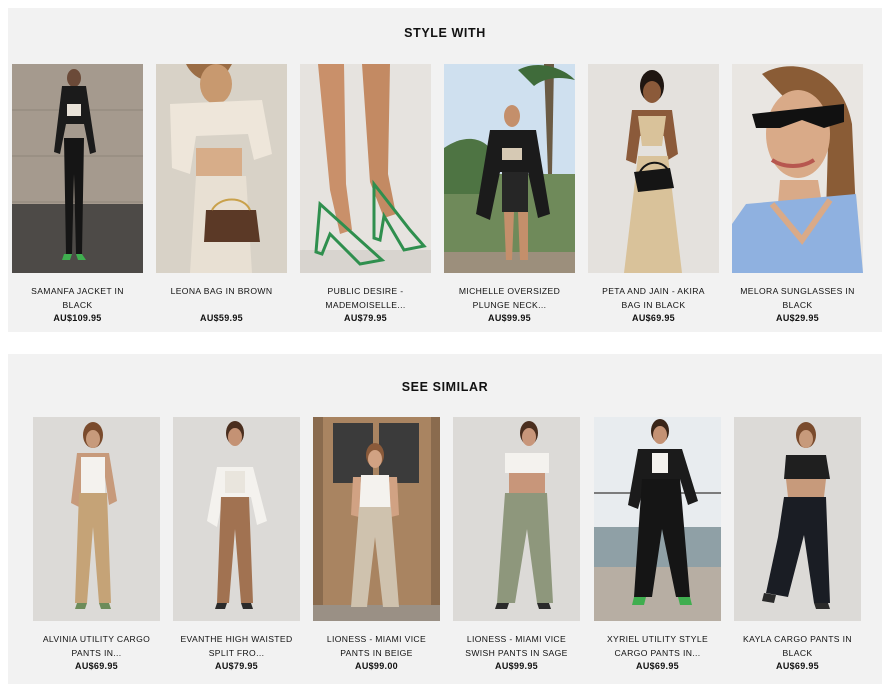  I want to click on product-card: PUBLIC DESIRE - MADEMOISELLE... AU$79.95, so click(365, 194).